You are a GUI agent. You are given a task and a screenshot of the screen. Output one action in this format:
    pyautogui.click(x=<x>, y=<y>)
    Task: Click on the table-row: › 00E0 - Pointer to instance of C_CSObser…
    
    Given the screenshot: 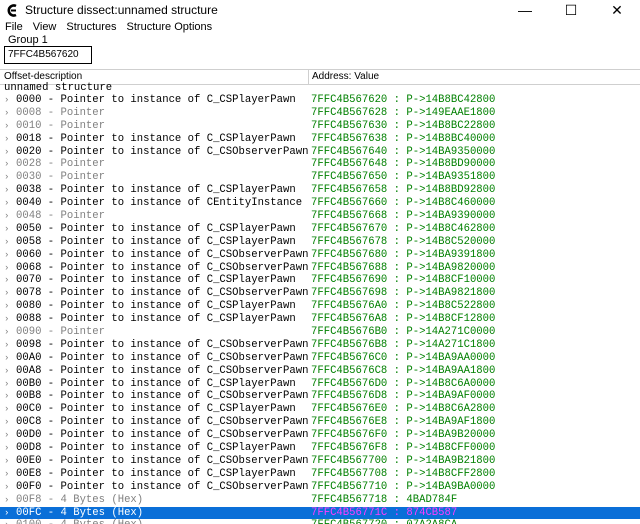 What is the action you would take?
    pyautogui.click(x=320, y=461)
    